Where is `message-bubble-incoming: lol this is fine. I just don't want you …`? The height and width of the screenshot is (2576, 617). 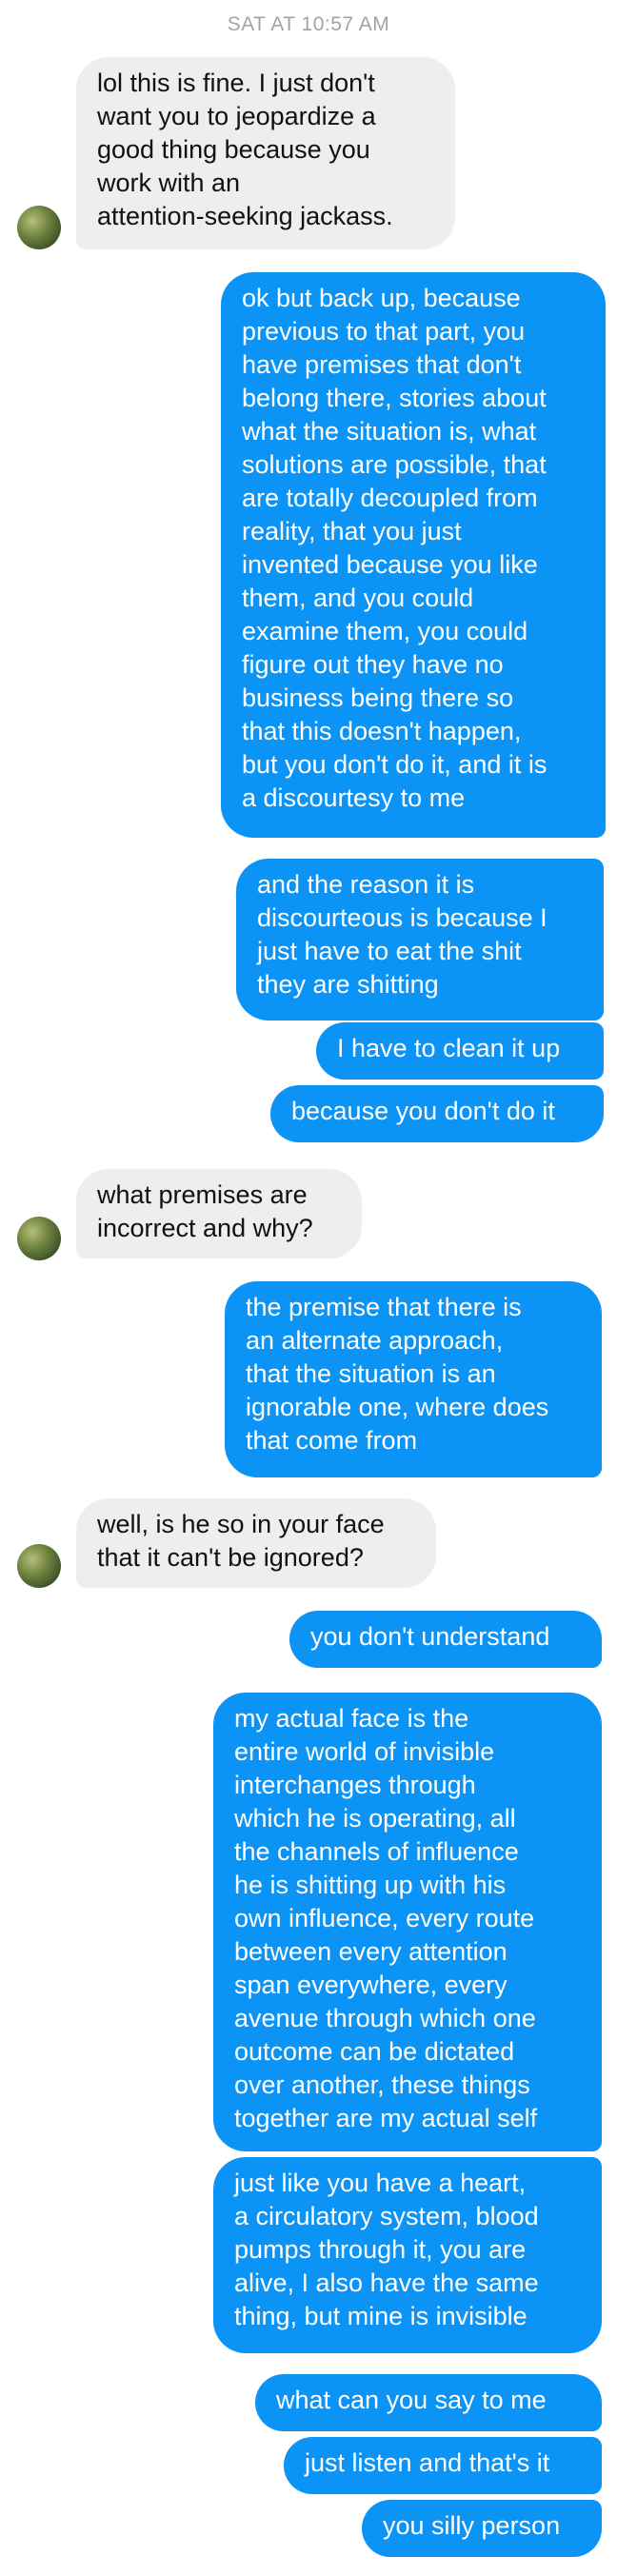 message-bubble-incoming: lol this is fine. I just don't want you … is located at coordinates (265, 153).